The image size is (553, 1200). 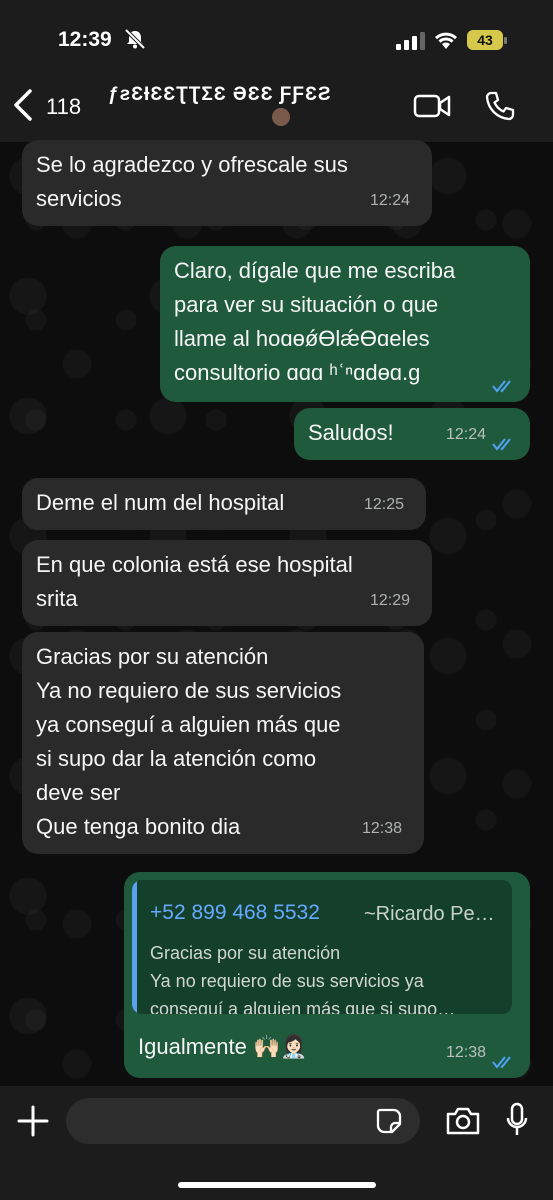 I want to click on back-chevron-icon, so click(x=23, y=105).